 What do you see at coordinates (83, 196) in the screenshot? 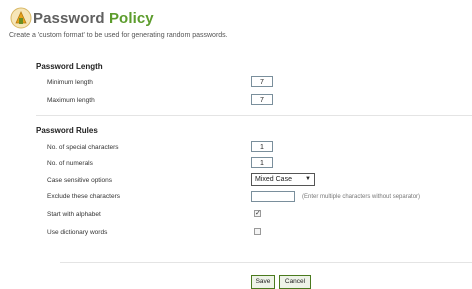
I see `exclude-characters-label: Exclude these characters` at bounding box center [83, 196].